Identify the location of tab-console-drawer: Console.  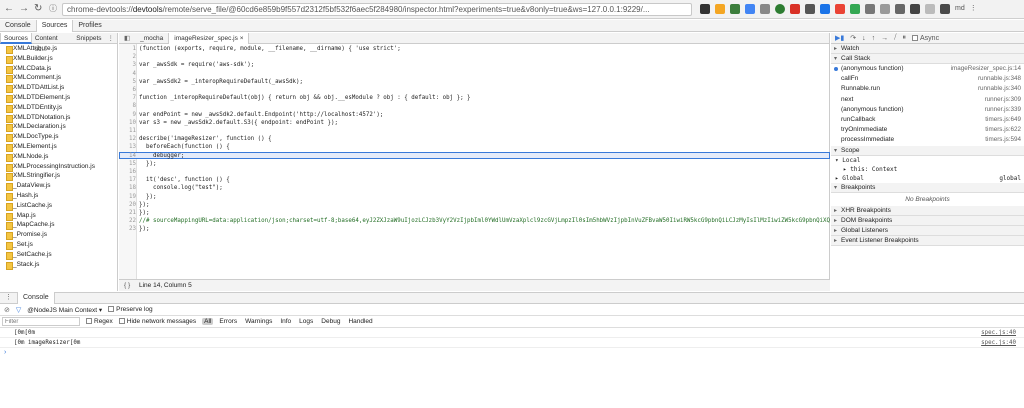
(36, 298).